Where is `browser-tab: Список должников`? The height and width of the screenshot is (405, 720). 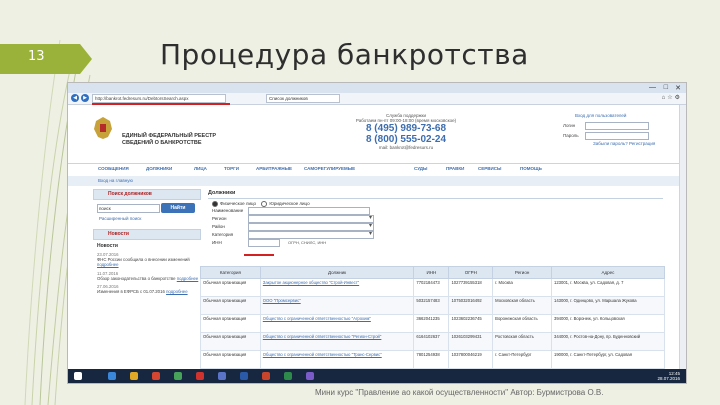
browser-tab: Список должников is located at coordinates (303, 98).